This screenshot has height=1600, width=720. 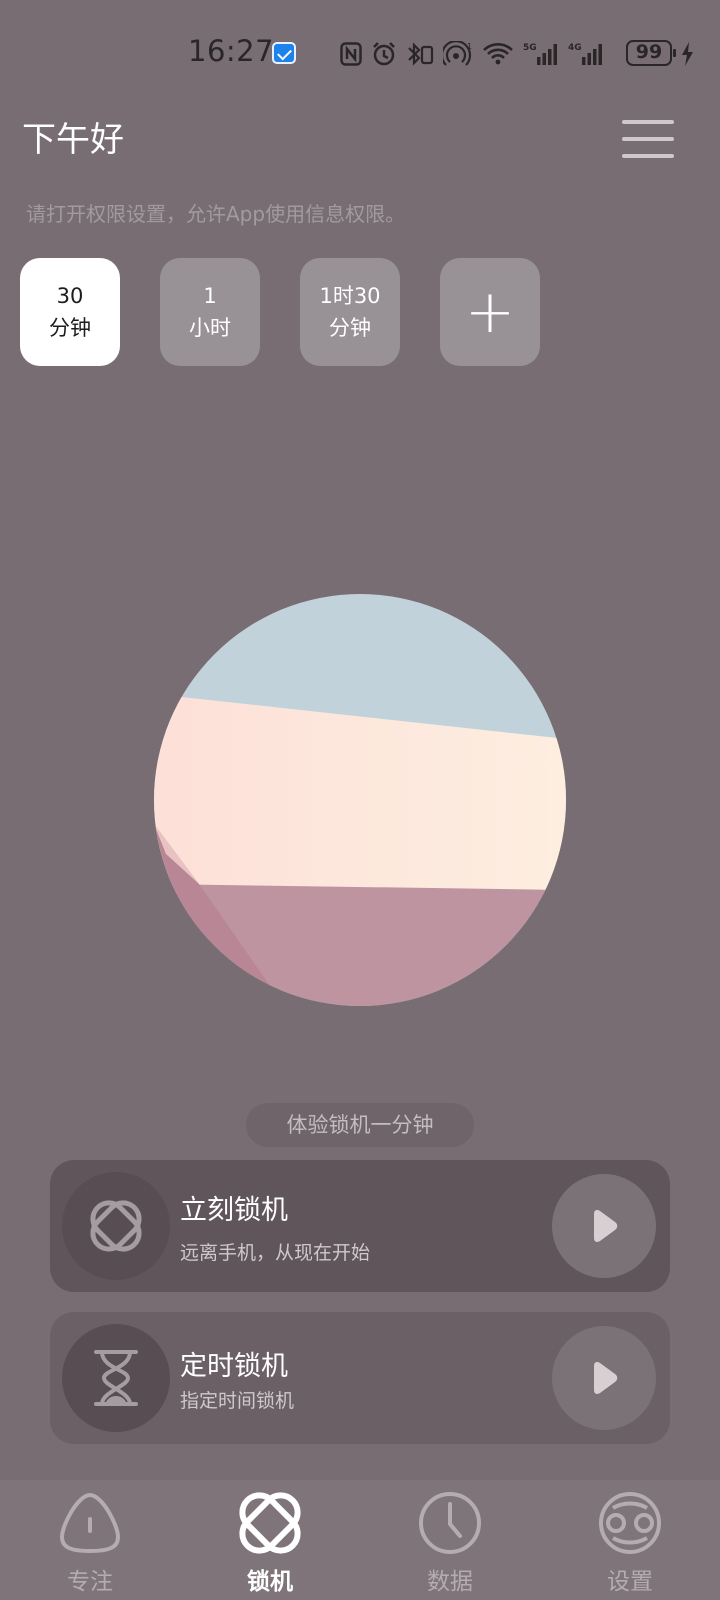 What do you see at coordinates (450, 1582) in the screenshot?
I see `nav-label-data: 数据` at bounding box center [450, 1582].